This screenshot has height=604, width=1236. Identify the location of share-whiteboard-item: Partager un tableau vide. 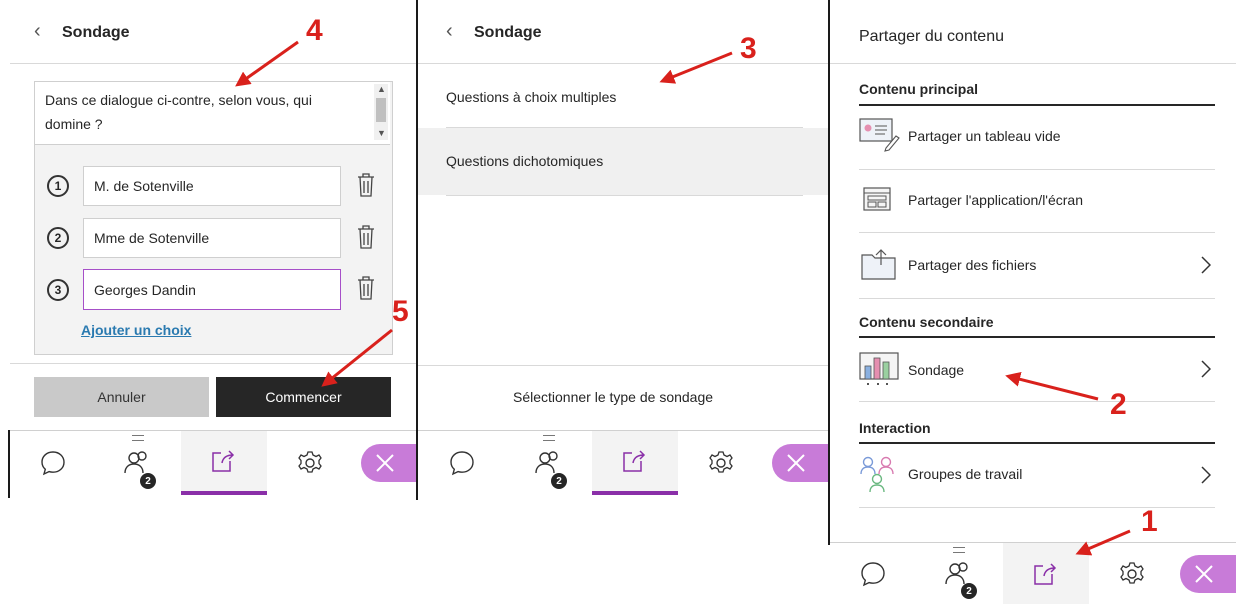
(1037, 137).